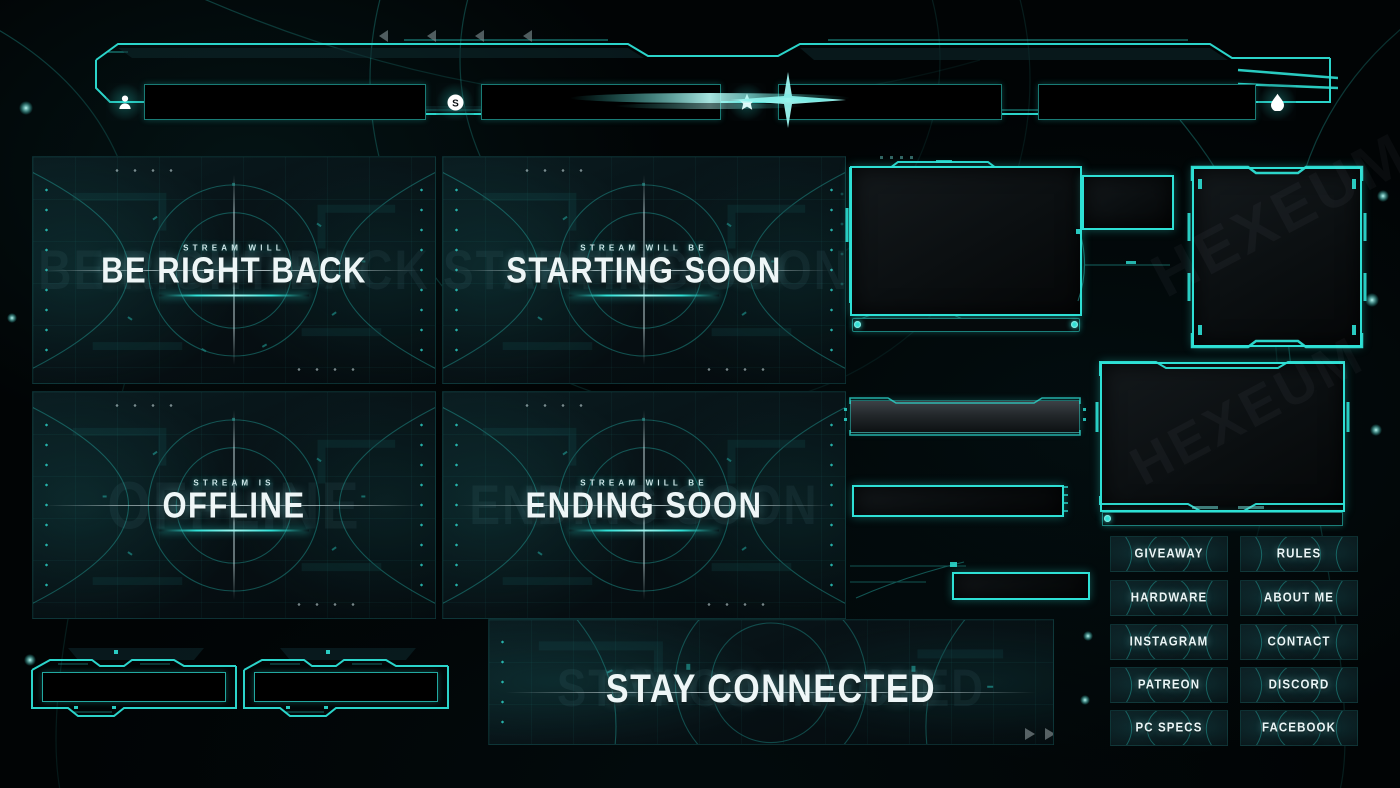 Image resolution: width=1400 pixels, height=788 pixels. What do you see at coordinates (710, 101) in the screenshot?
I see `banner-glow-beam` at bounding box center [710, 101].